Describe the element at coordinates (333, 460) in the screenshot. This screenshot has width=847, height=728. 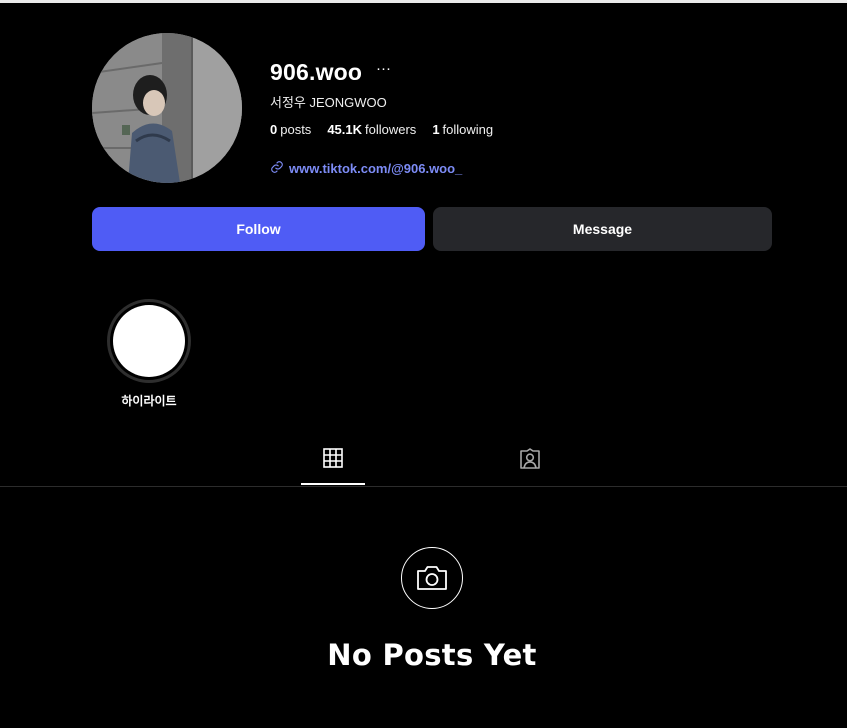
I see `grid-icon` at that location.